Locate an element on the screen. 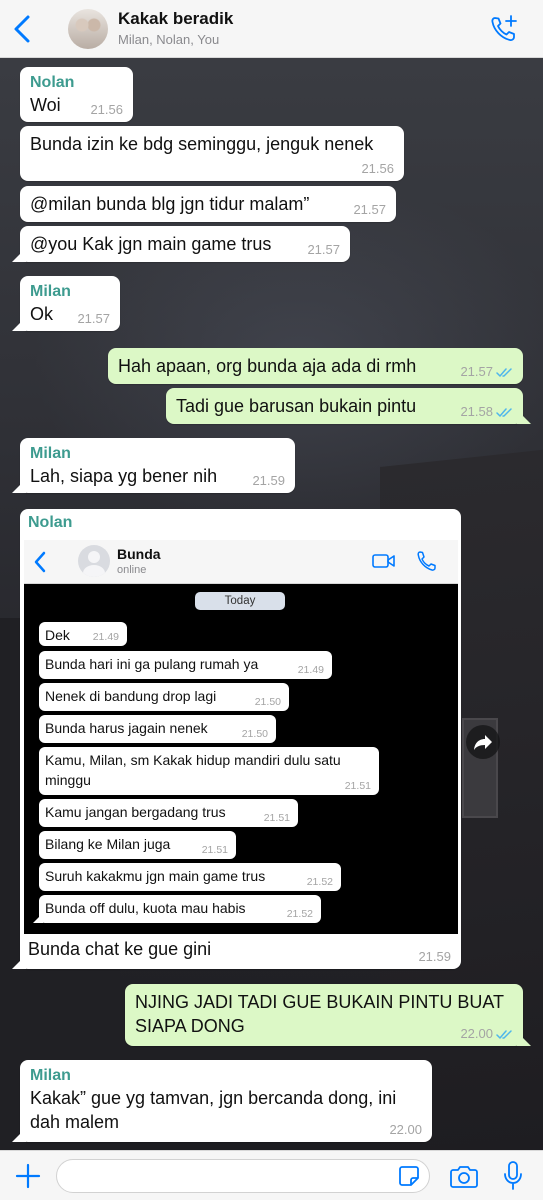 This screenshot has height=1200, width=543. forward-button is located at coordinates (483, 742).